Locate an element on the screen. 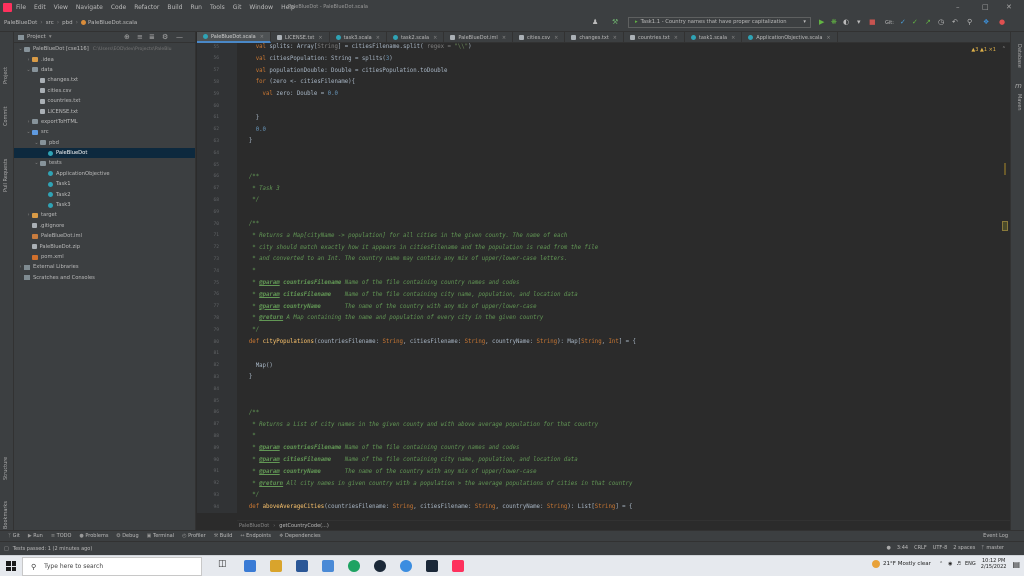 Image resolution: width=1024 pixels, height=576 pixels. tree-item: › exportToHTML is located at coordinates (104, 122).